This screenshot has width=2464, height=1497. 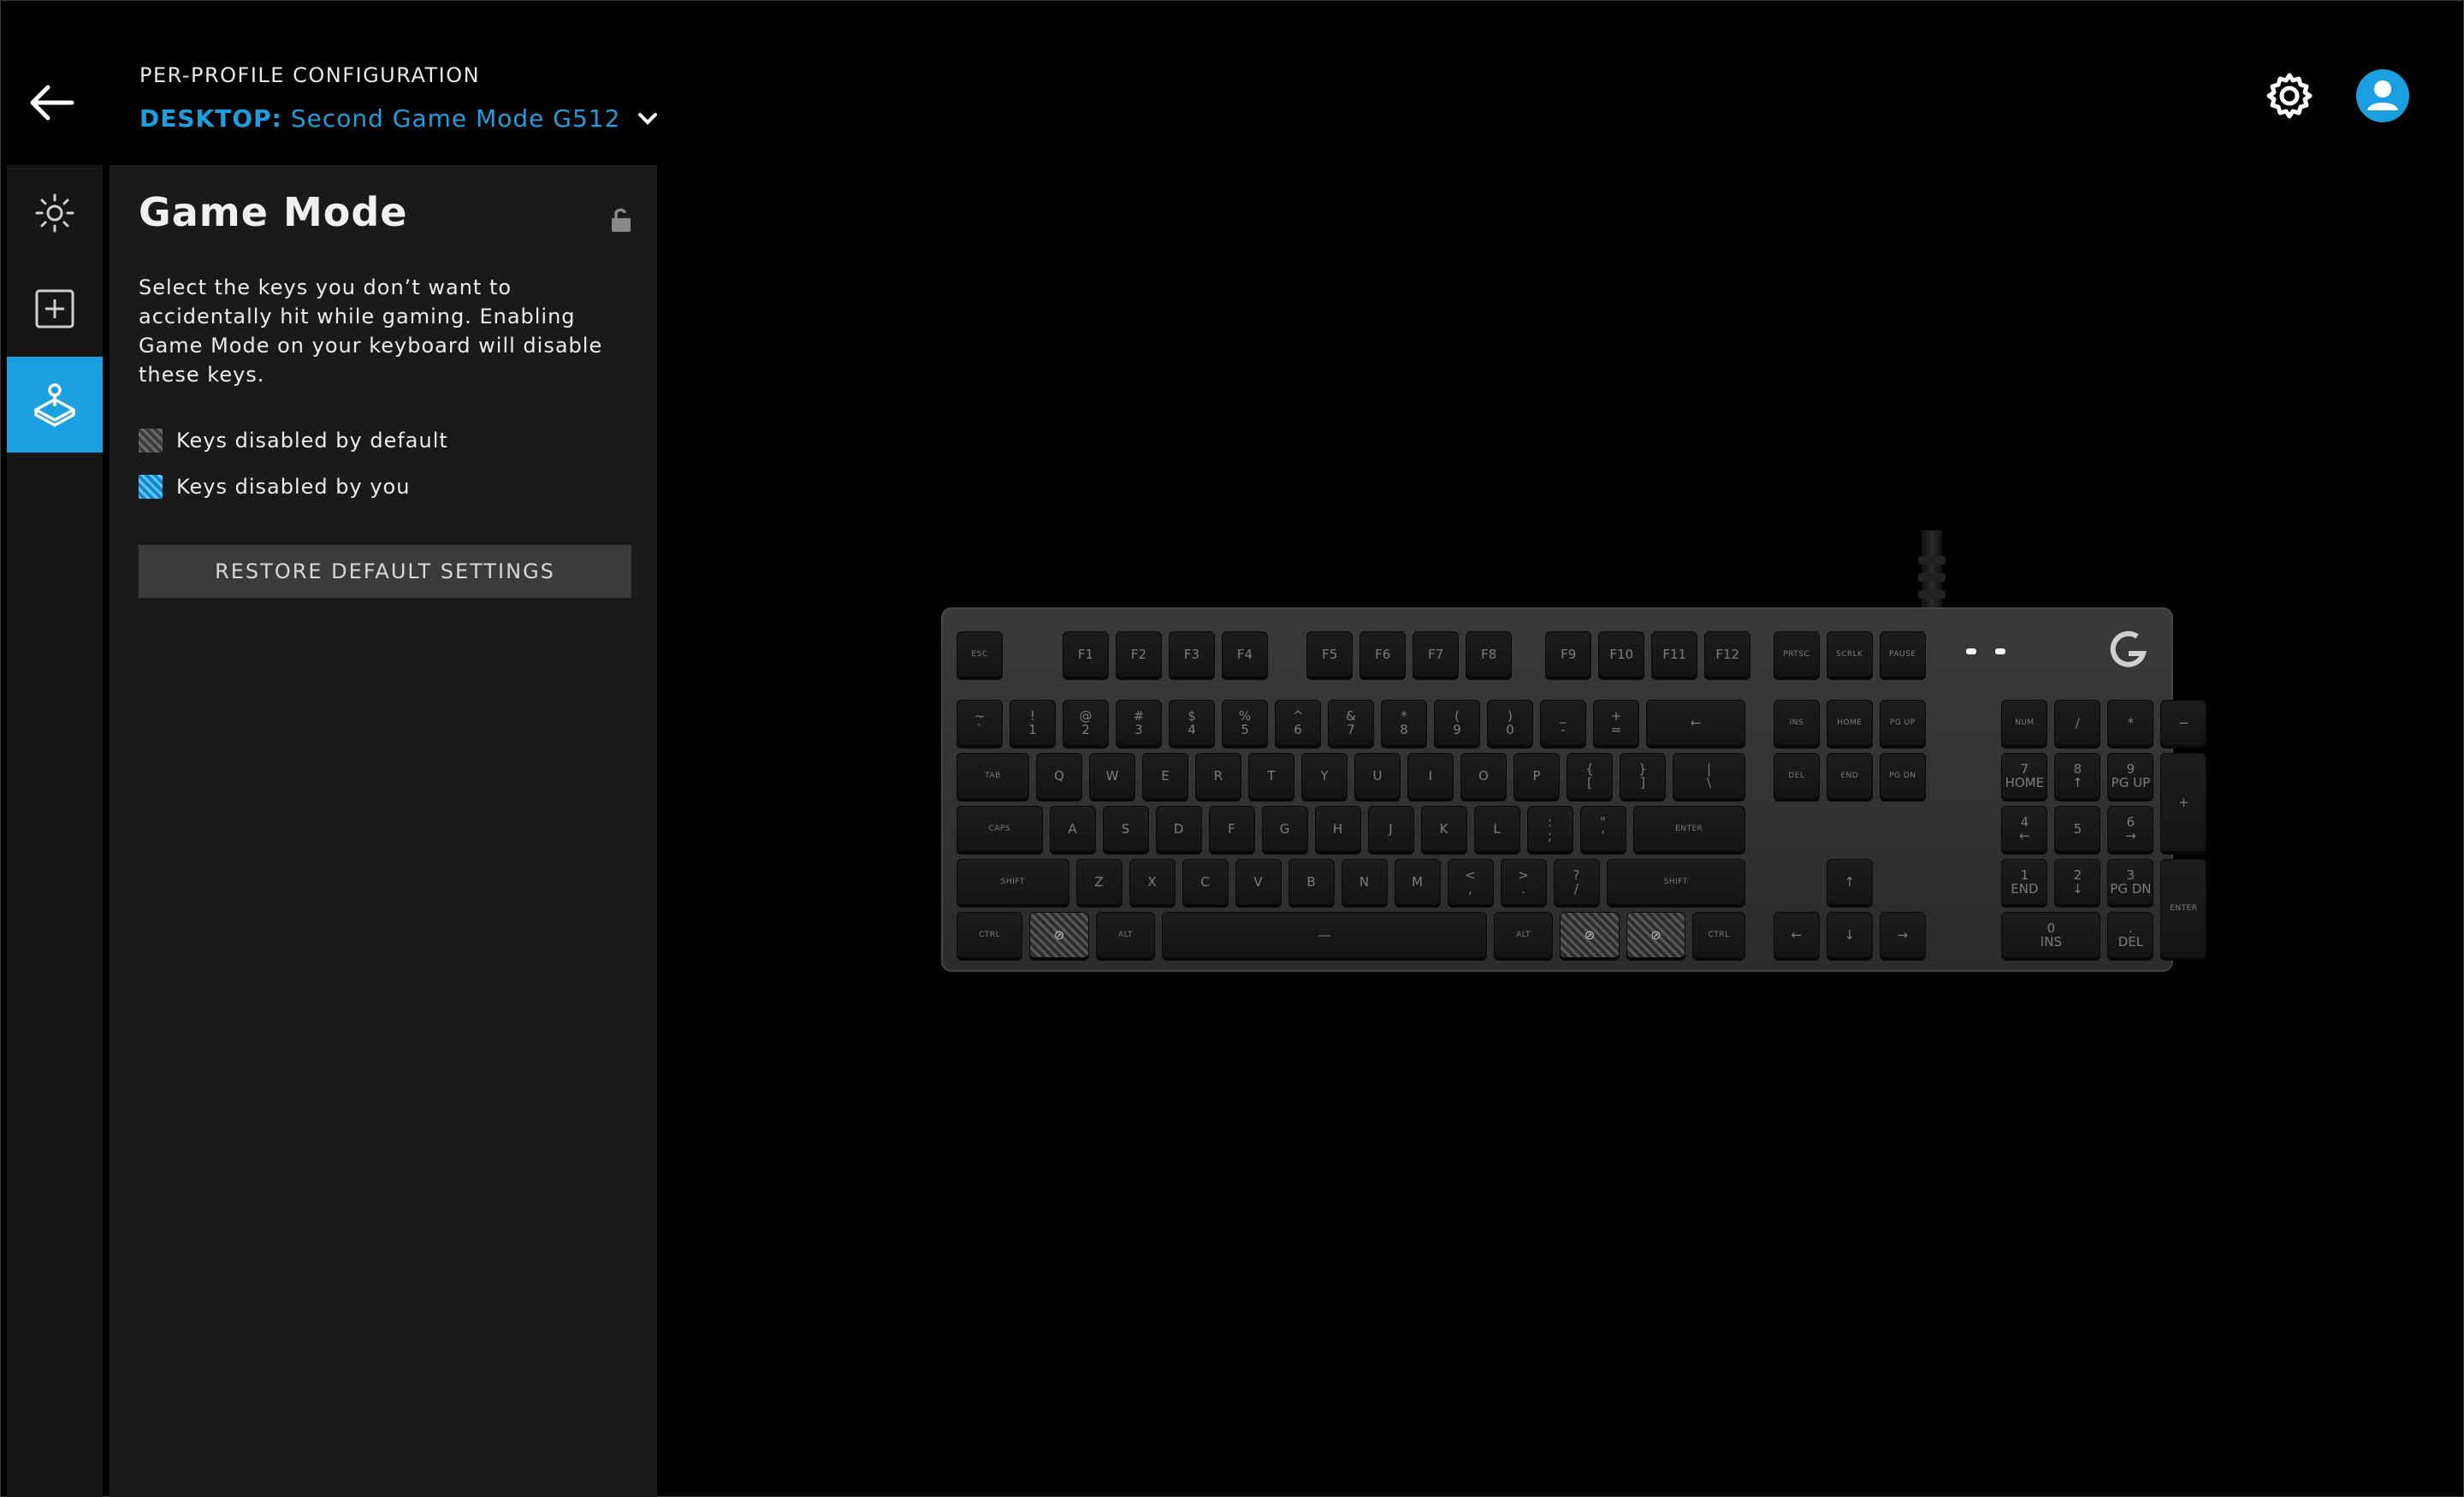 I want to click on key-g: G, so click(x=1284, y=829).